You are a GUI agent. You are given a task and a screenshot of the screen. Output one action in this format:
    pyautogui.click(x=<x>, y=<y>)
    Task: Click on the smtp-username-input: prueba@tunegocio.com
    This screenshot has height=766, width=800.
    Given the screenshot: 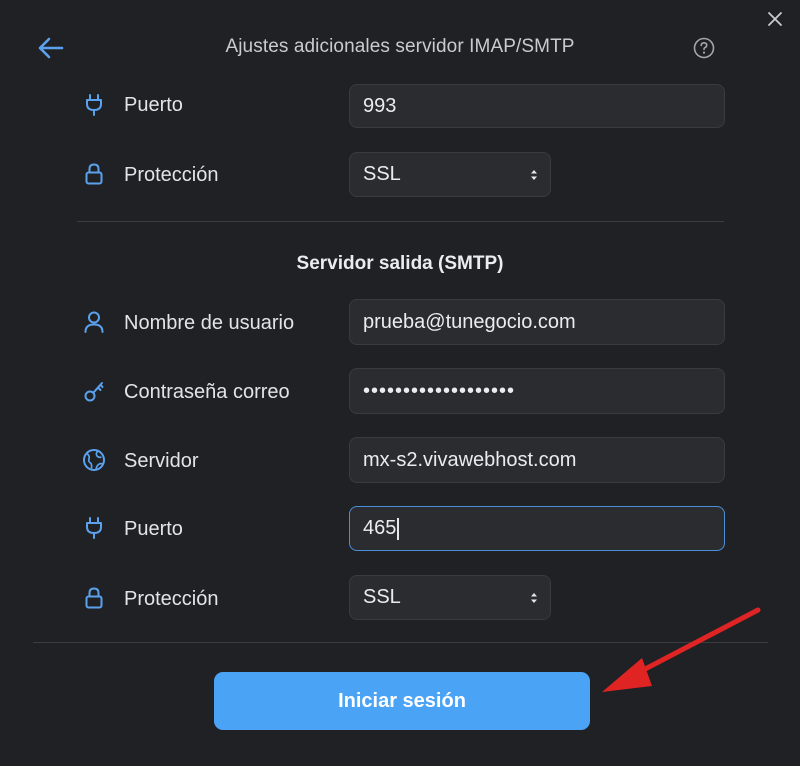 What is the action you would take?
    pyautogui.click(x=537, y=322)
    